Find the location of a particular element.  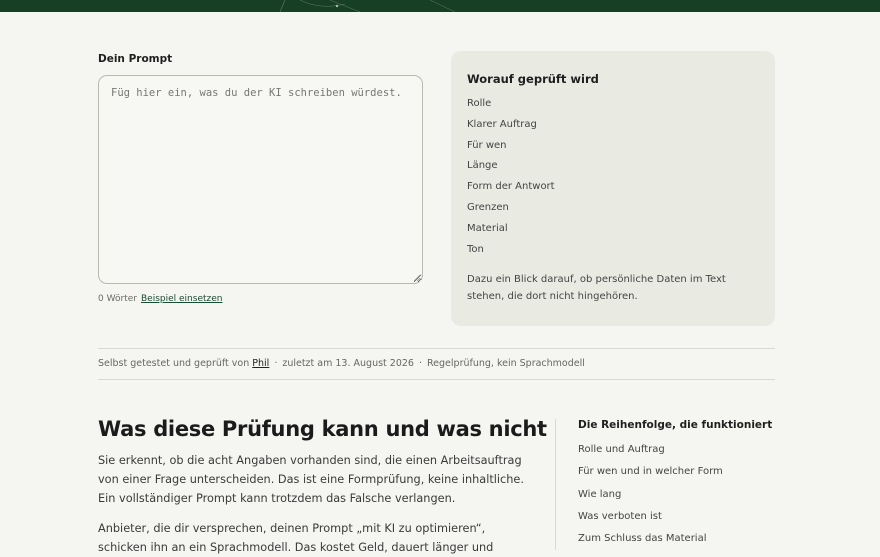

criteria-item: Rolle is located at coordinates (479, 103).